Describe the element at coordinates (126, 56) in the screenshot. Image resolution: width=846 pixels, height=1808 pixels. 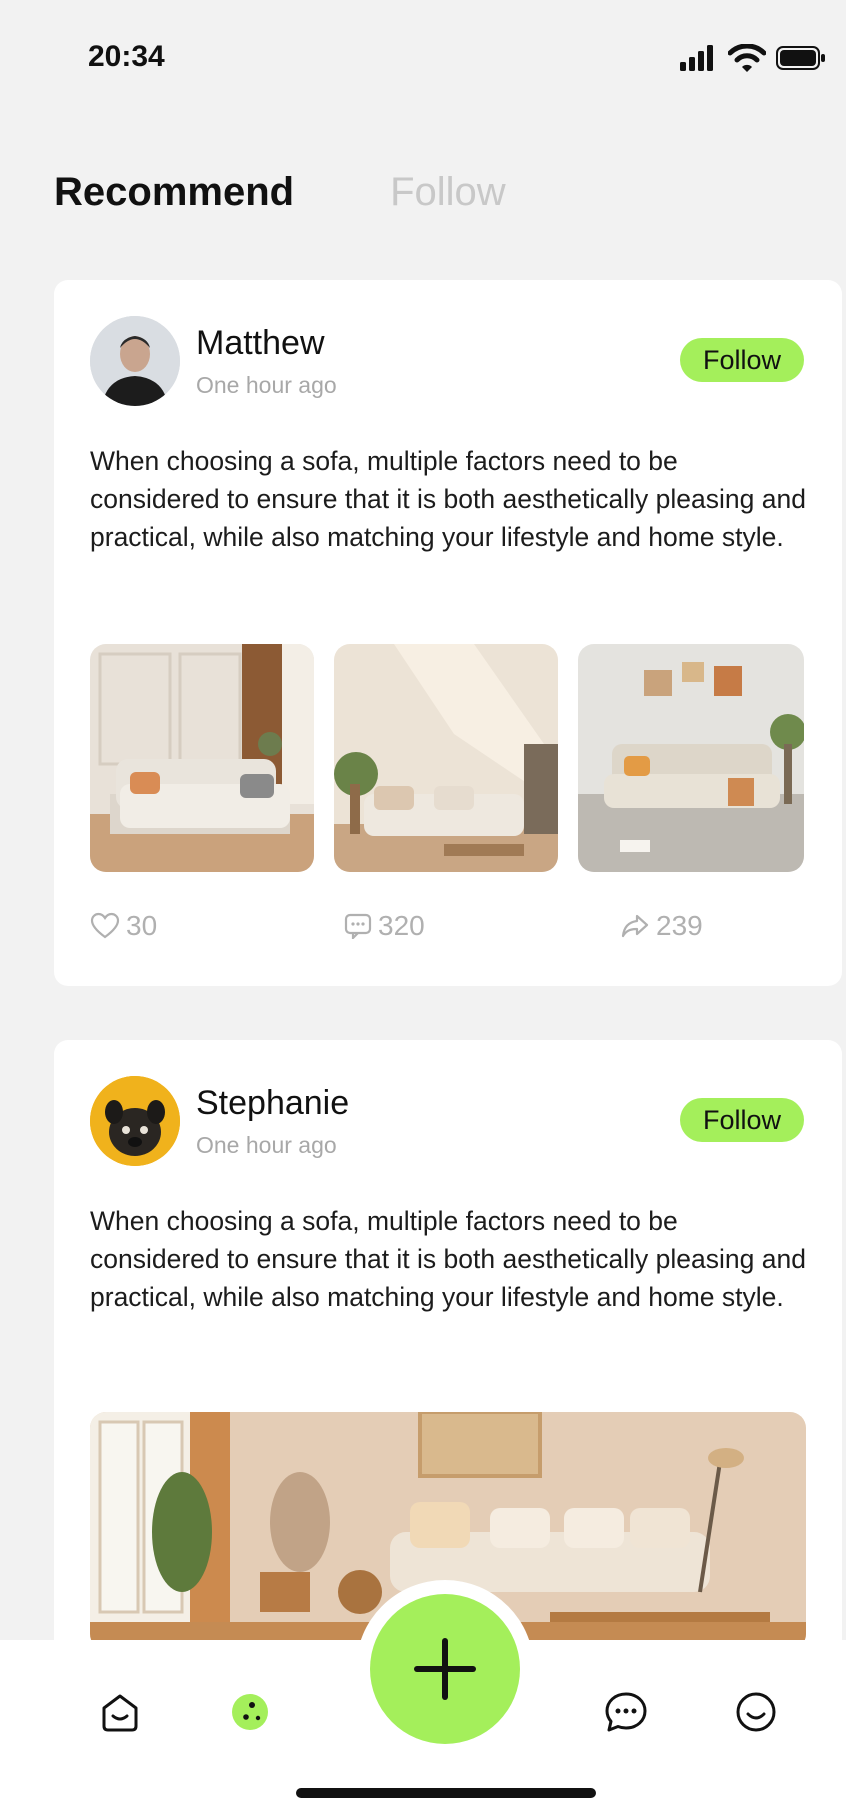
I see `status-time: 20:34` at that location.